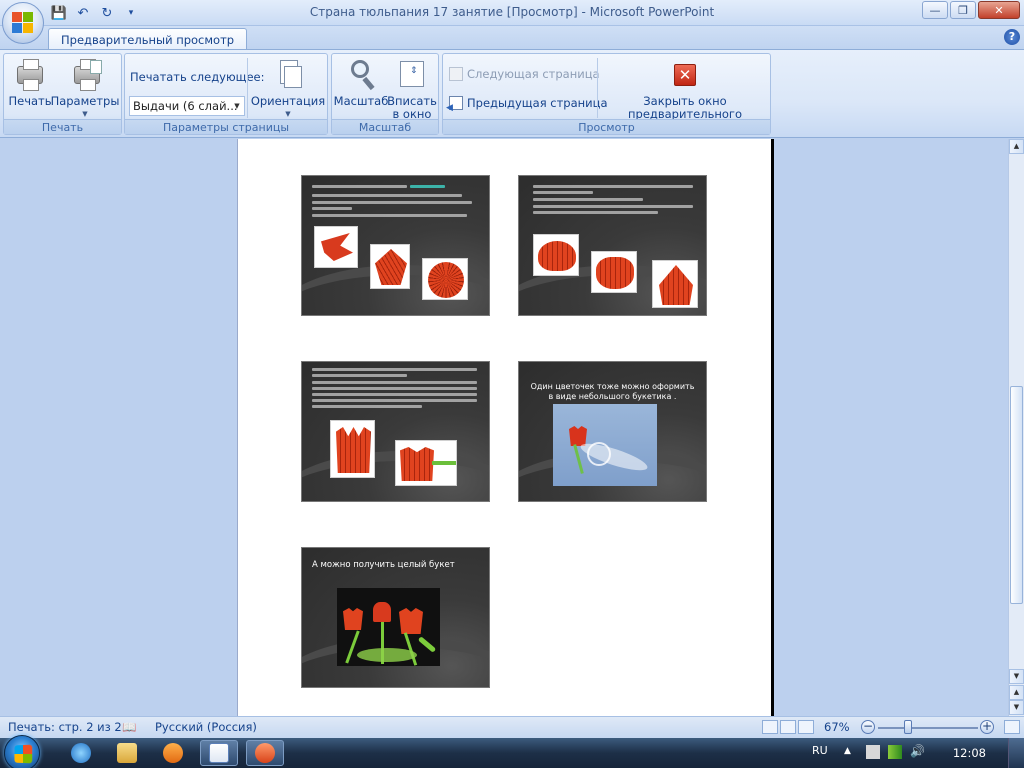 This screenshot has width=1024, height=768. Describe the element at coordinates (288, 101) in the screenshot. I see `orientation-label: Ориентация` at that location.